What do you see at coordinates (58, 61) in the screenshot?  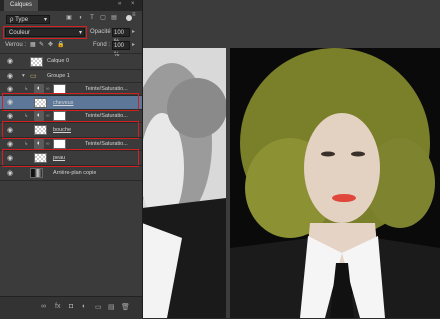 I see `layer-name: Calque 0` at bounding box center [58, 61].